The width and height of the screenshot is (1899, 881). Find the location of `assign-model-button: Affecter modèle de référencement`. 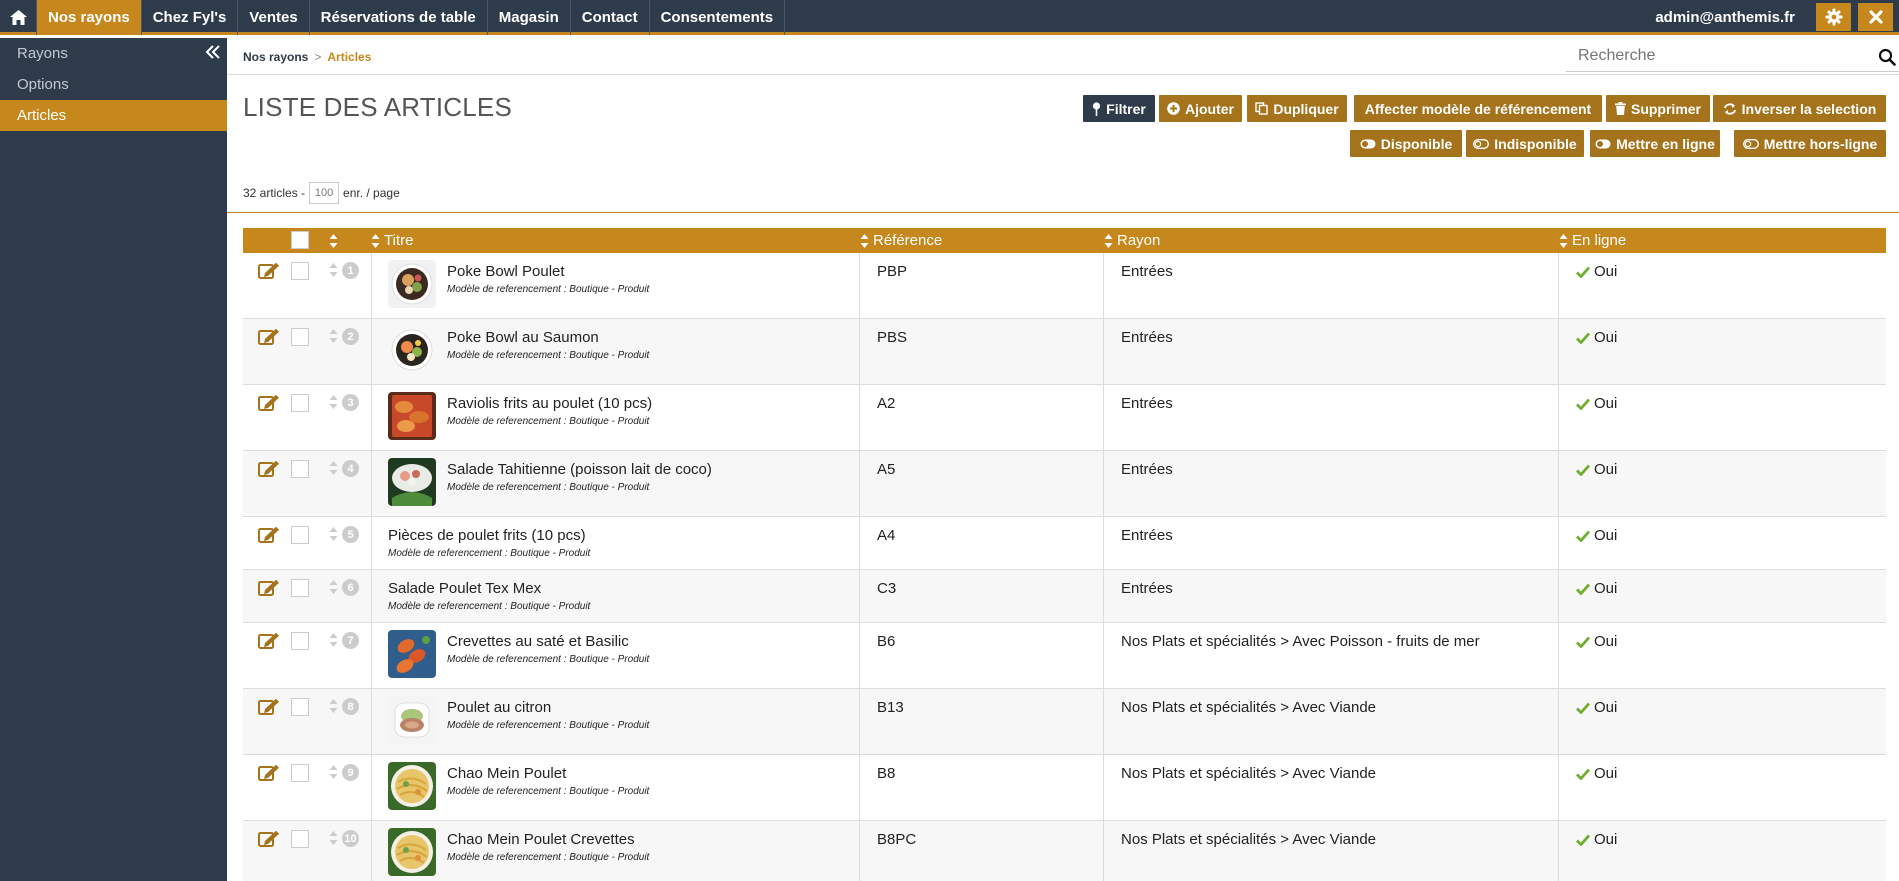

assign-model-button: Affecter modèle de référencement is located at coordinates (1478, 108).